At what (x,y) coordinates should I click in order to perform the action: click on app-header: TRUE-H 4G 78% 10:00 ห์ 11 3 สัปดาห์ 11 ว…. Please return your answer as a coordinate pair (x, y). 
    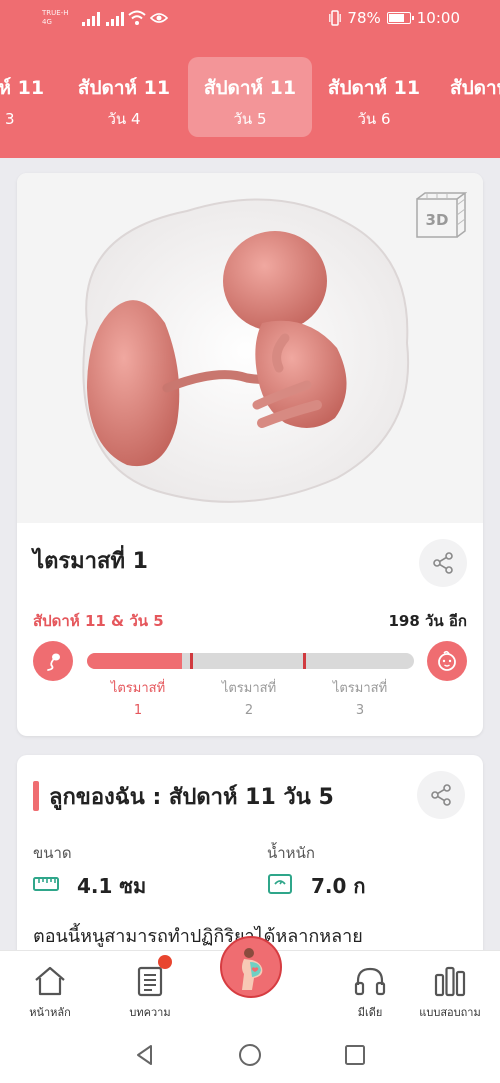
    Looking at the image, I should click on (250, 79).